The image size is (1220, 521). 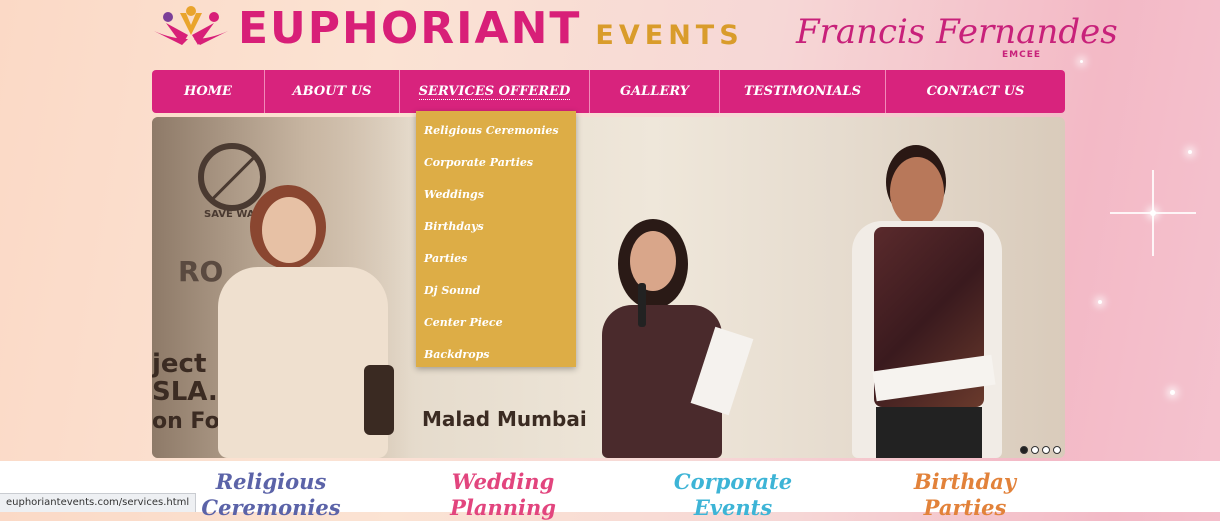 What do you see at coordinates (733, 507) in the screenshot?
I see `service-title-line: Events` at bounding box center [733, 507].